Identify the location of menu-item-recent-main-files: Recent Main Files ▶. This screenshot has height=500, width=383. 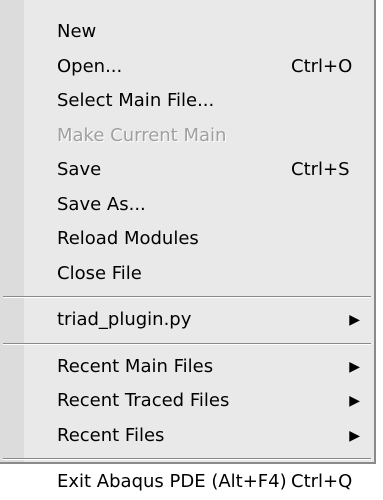
(187, 367).